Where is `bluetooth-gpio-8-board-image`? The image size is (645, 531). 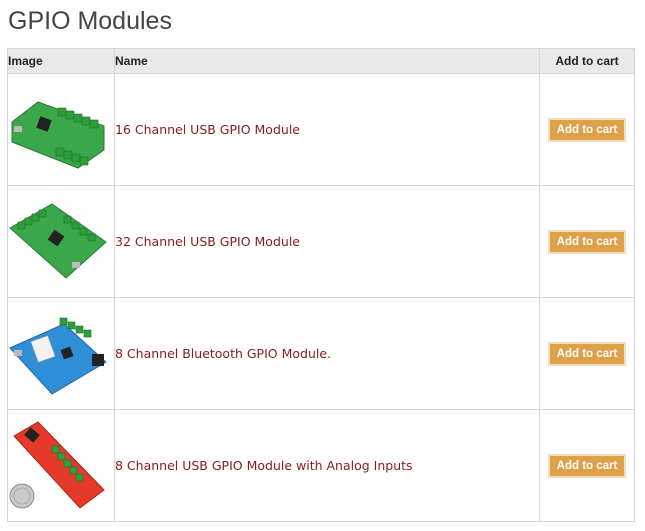 bluetooth-gpio-8-board-image is located at coordinates (58, 353).